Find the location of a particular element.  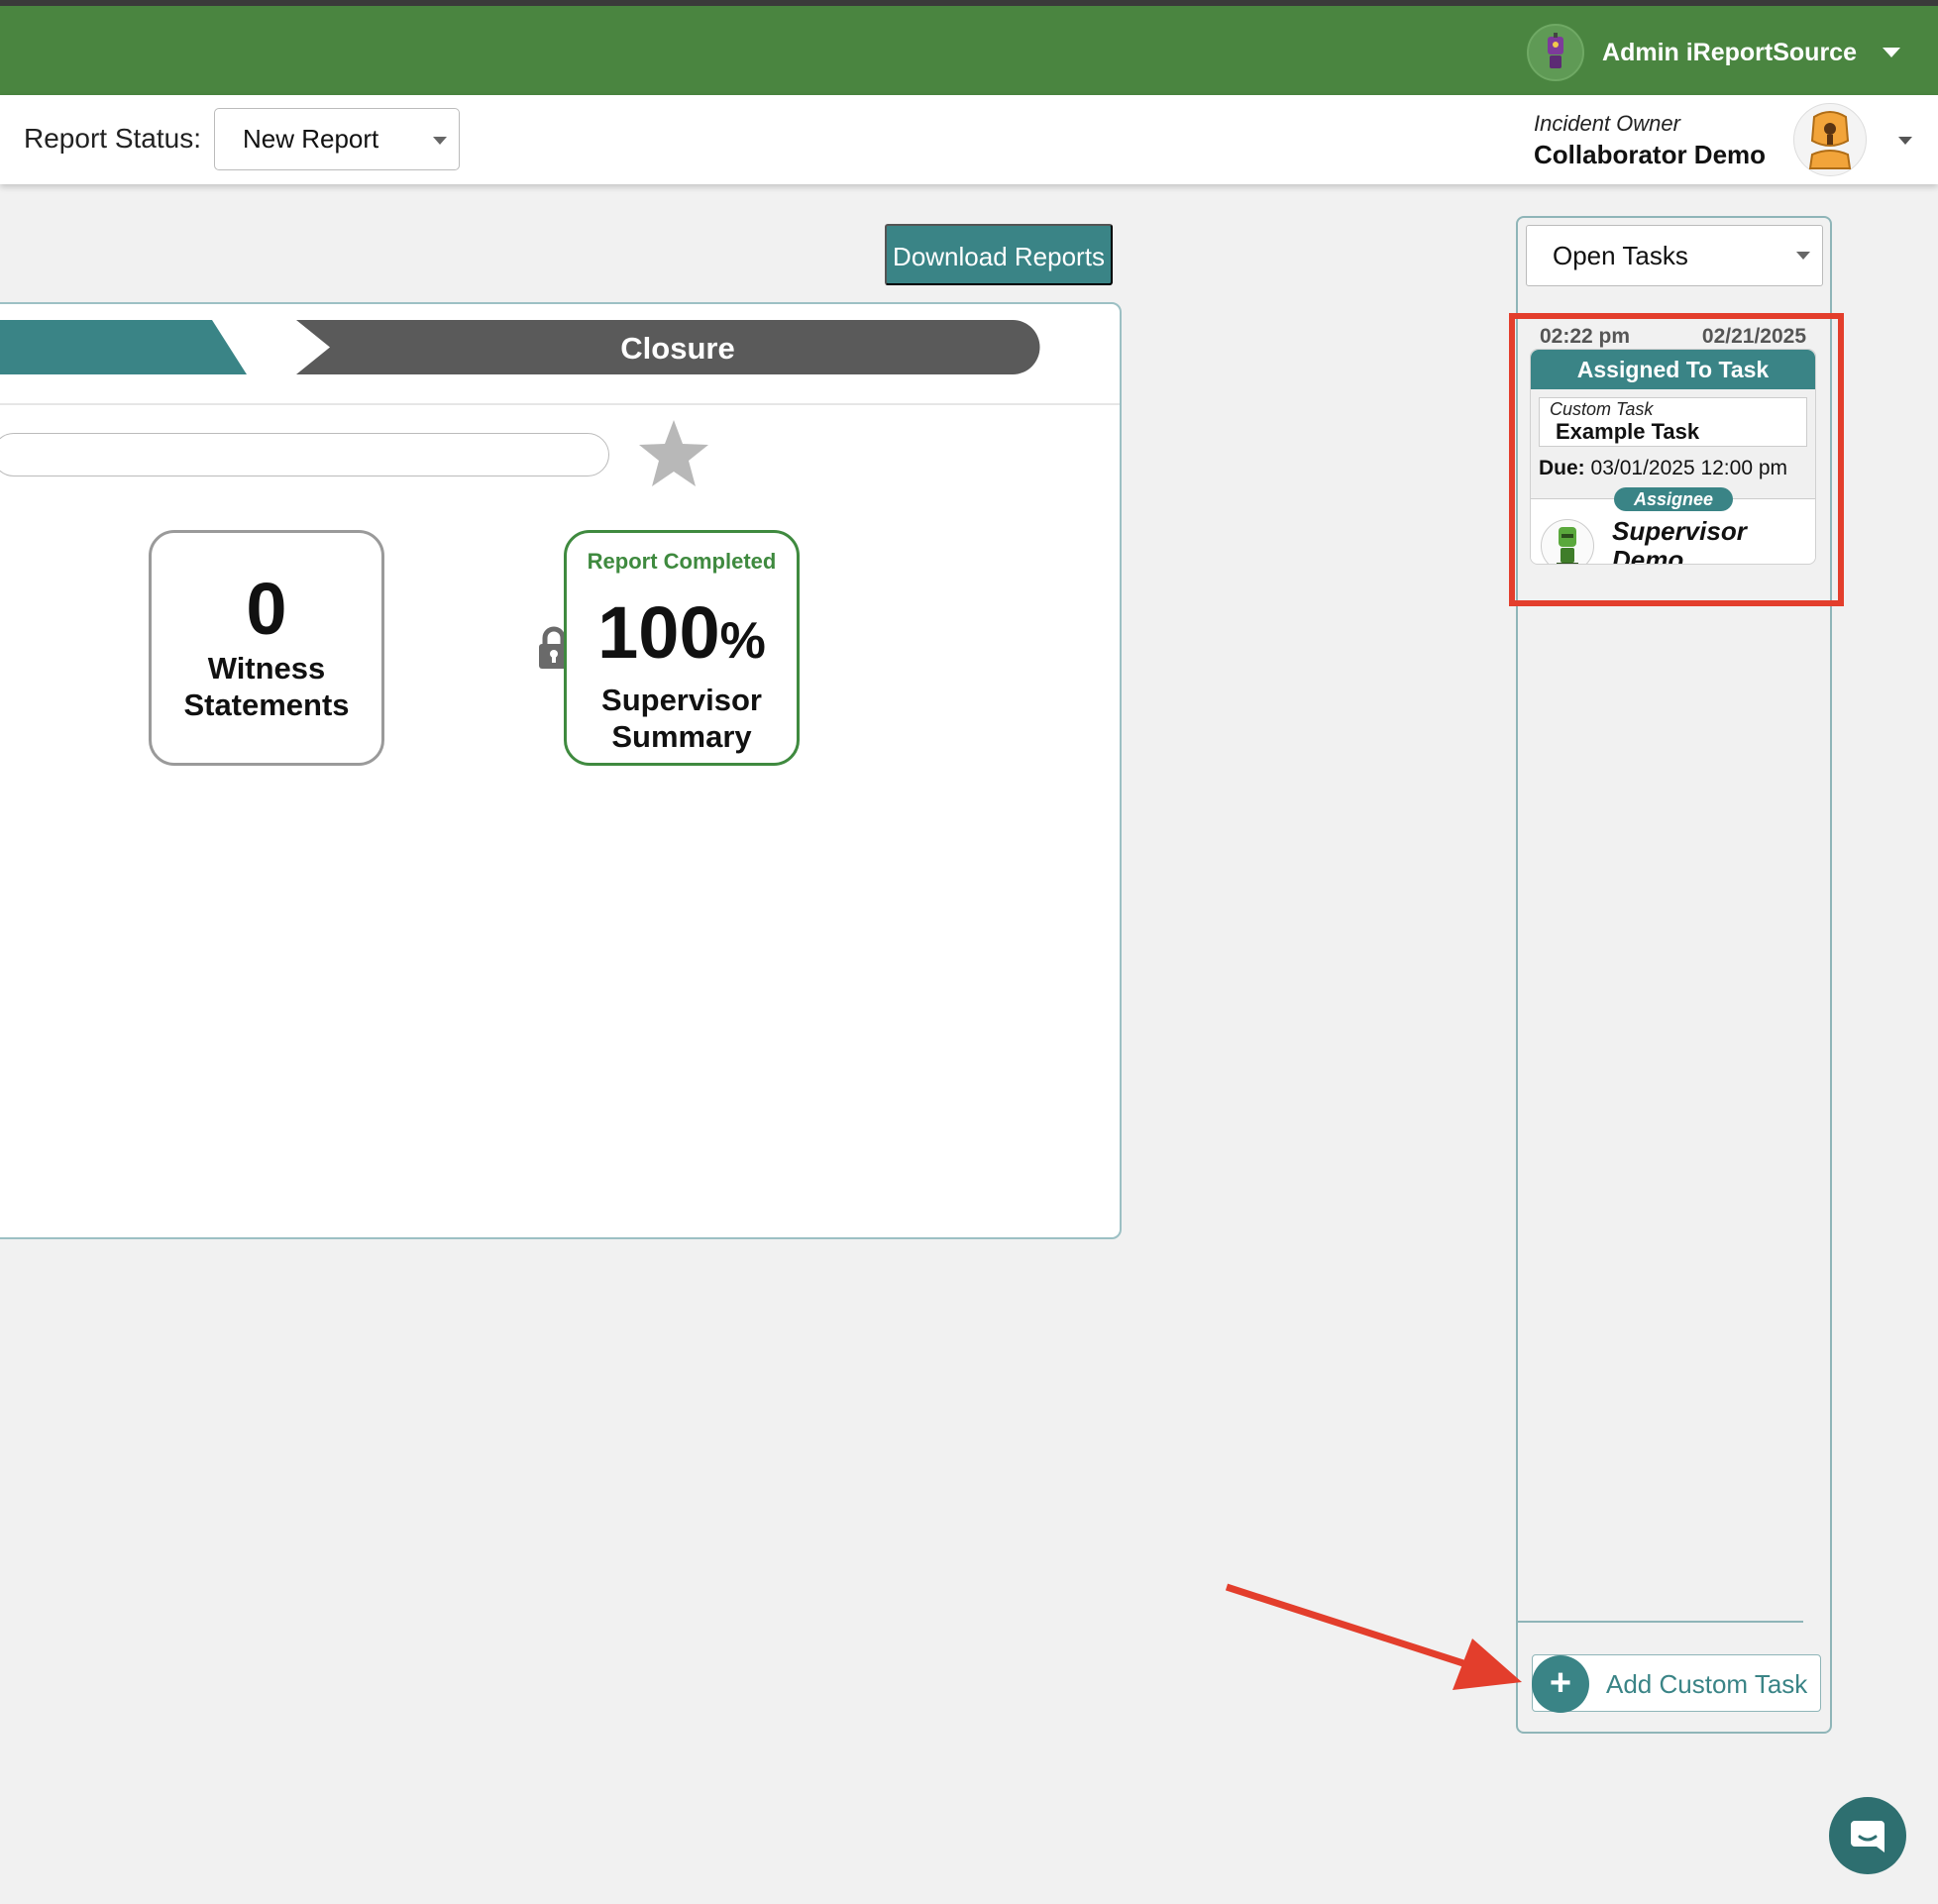

witness-label: Witness Statements is located at coordinates (267, 686).